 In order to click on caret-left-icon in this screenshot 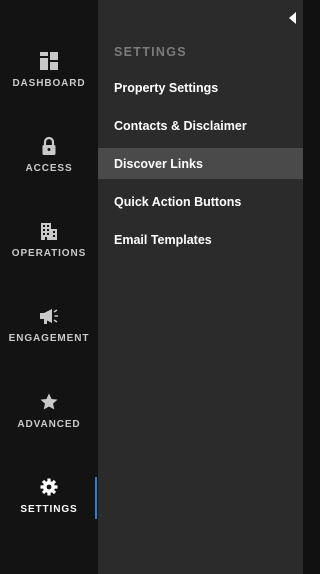, I will do `click(292, 18)`.